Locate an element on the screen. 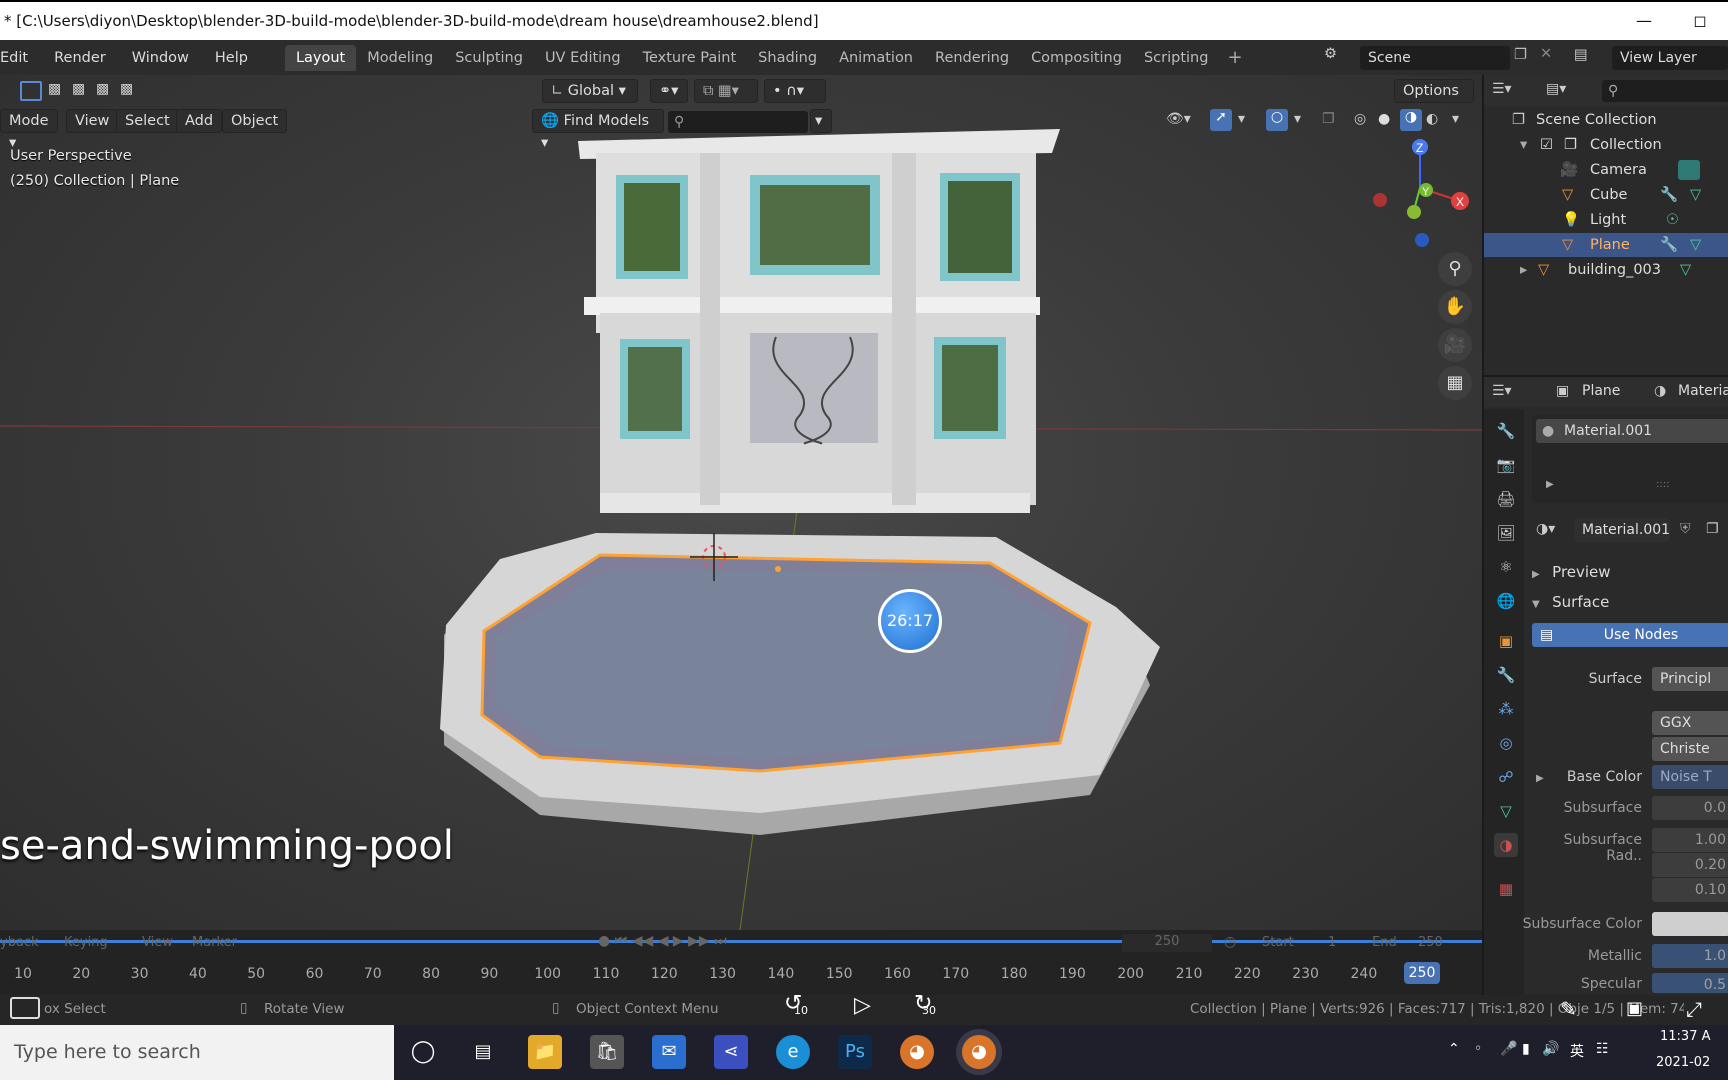  perspective-toggle-icon: ▦ is located at coordinates (1455, 383).